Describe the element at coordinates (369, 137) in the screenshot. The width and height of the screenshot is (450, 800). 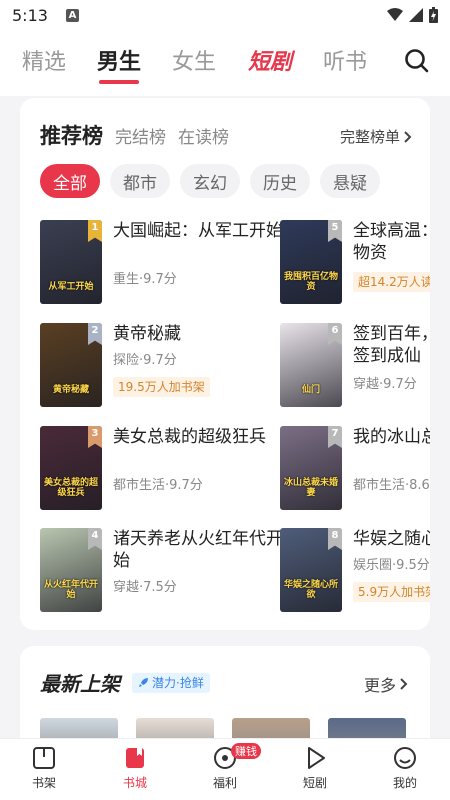
I see `full-ranking-label: 完整榜单` at that location.